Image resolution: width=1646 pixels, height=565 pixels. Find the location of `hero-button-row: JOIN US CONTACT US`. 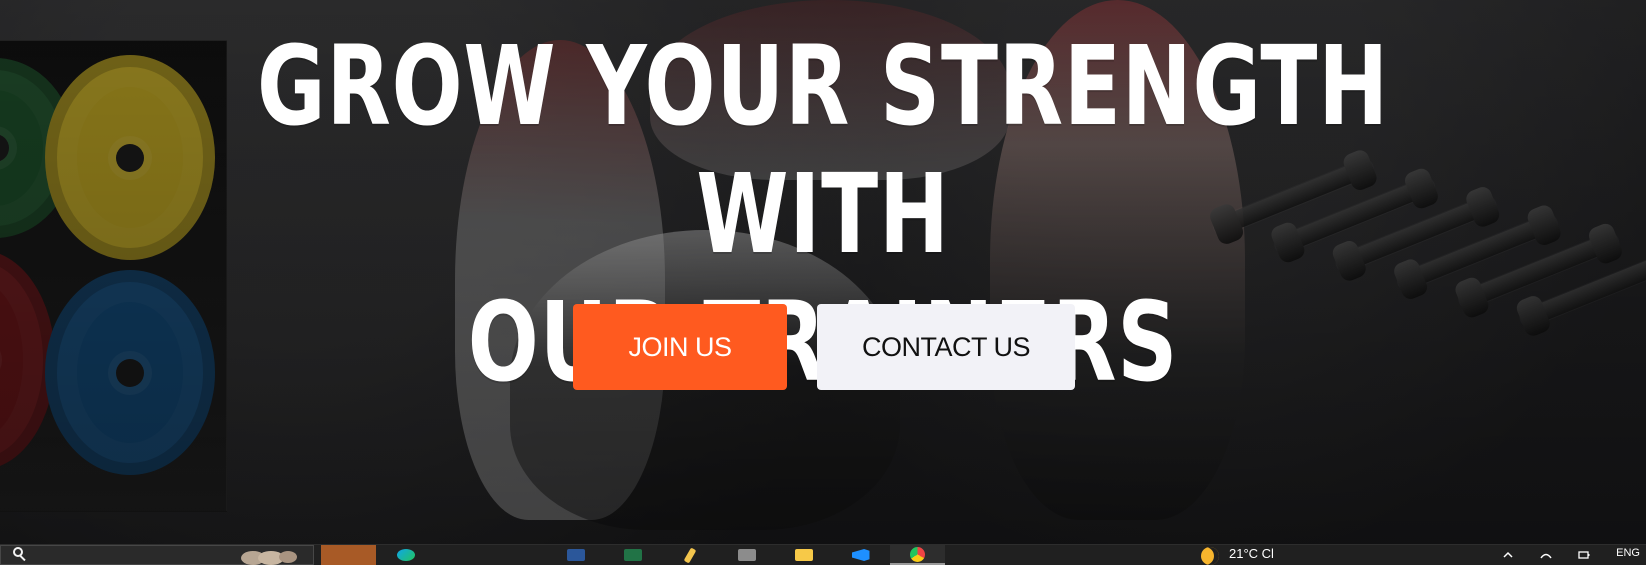

hero-button-row: JOIN US CONTACT US is located at coordinates (824, 347).